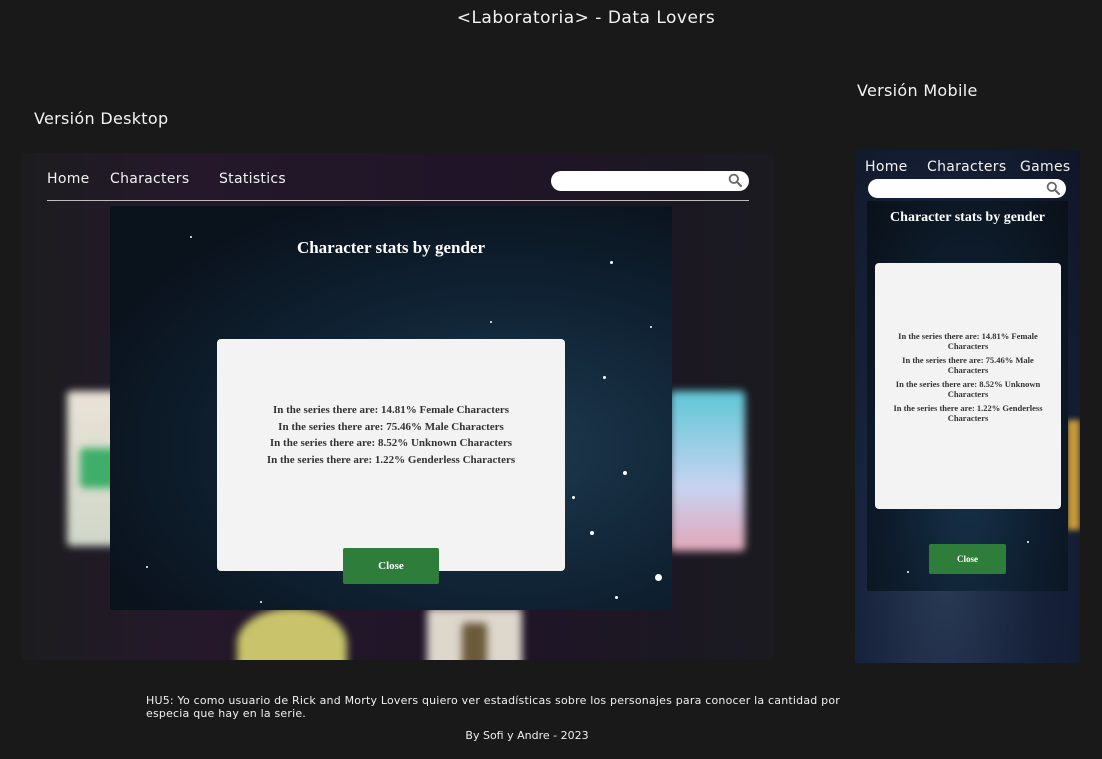 This screenshot has width=1102, height=759. I want to click on background-character-morty, so click(292, 634).